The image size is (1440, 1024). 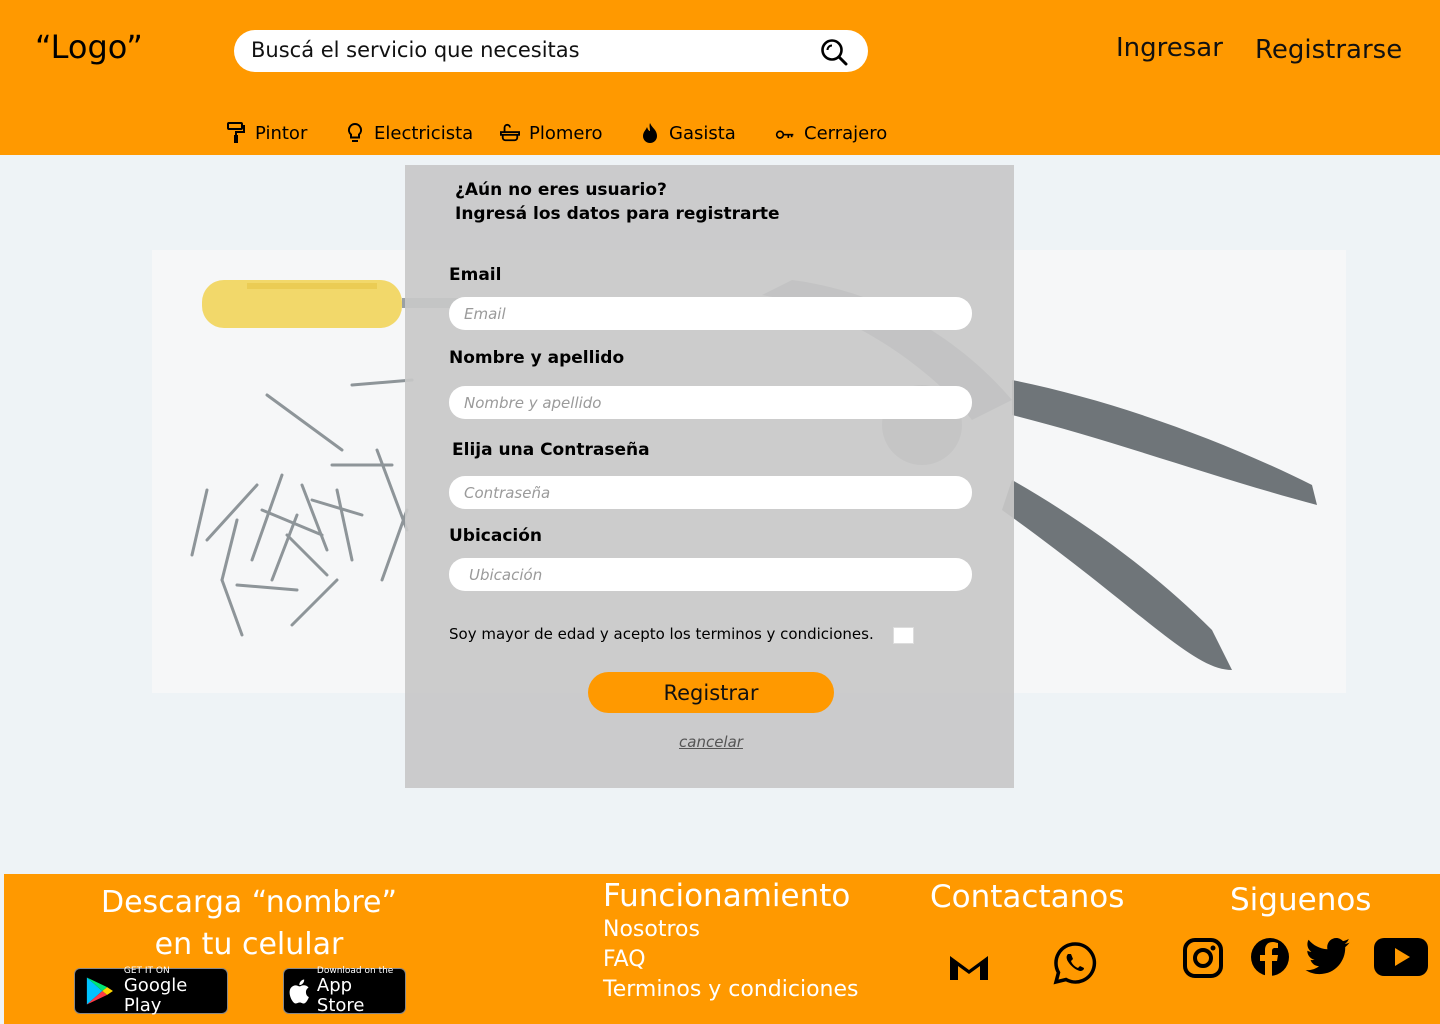 I want to click on modal-title-line2: Ingresá los datos para registrarte, so click(x=617, y=214).